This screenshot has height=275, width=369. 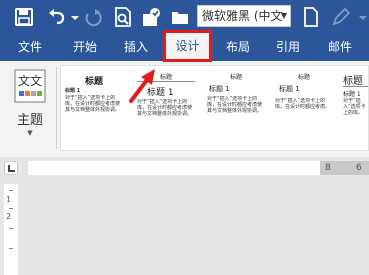 I want to click on ribbon-divider, so click(x=56, y=108).